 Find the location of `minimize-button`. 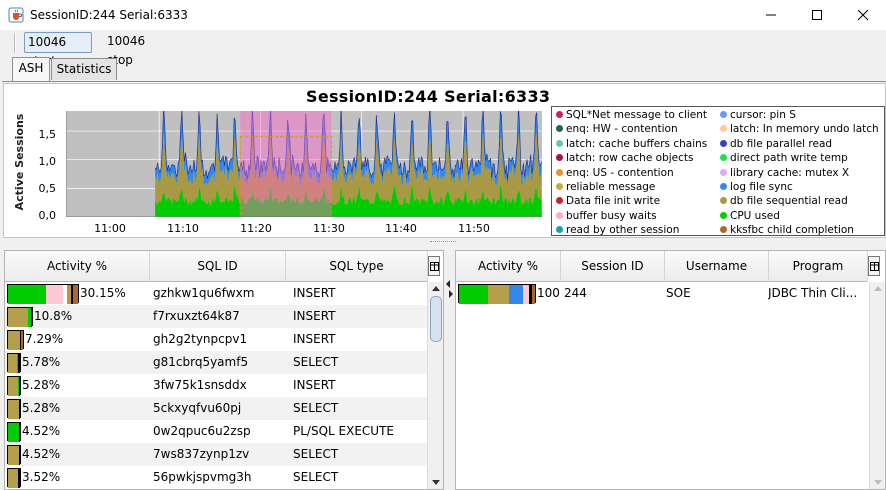

minimize-button is located at coordinates (771, 15).